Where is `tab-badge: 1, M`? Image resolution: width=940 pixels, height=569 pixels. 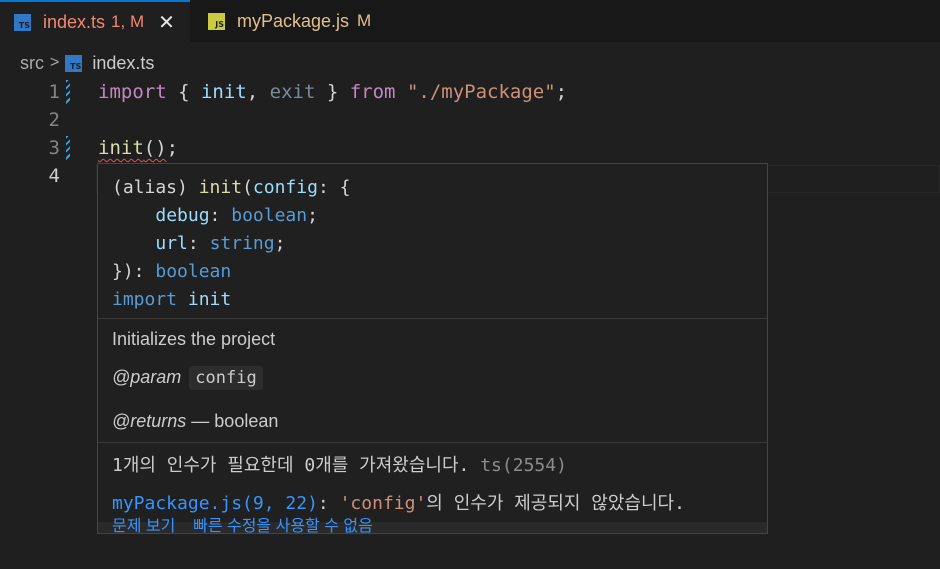
tab-badge: 1, M is located at coordinates (128, 21).